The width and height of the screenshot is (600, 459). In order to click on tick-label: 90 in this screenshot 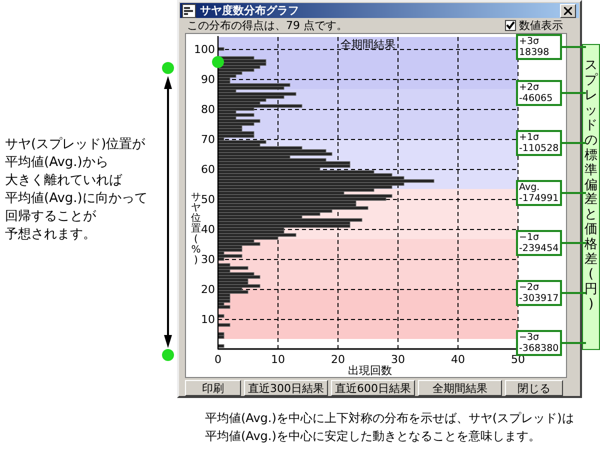, I will do `click(208, 79)`.